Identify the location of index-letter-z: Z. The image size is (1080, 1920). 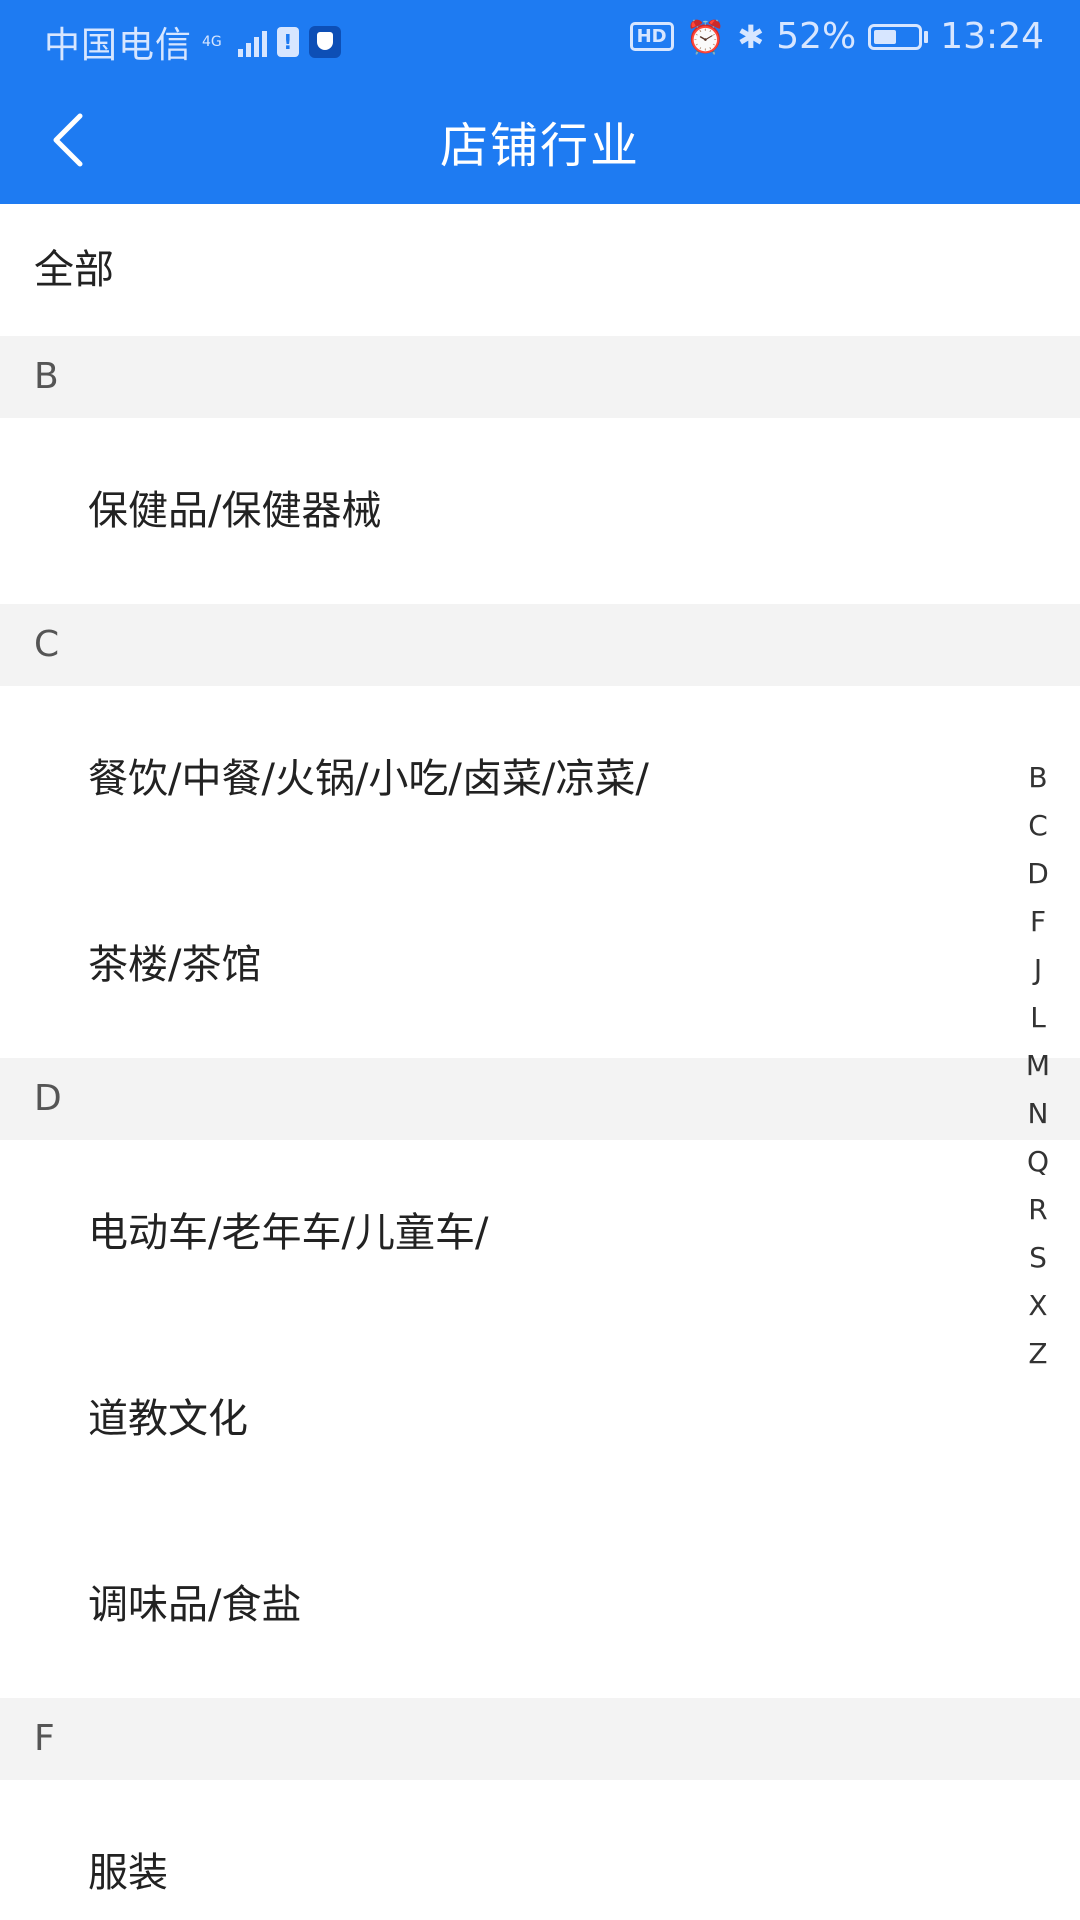
(1038, 1354).